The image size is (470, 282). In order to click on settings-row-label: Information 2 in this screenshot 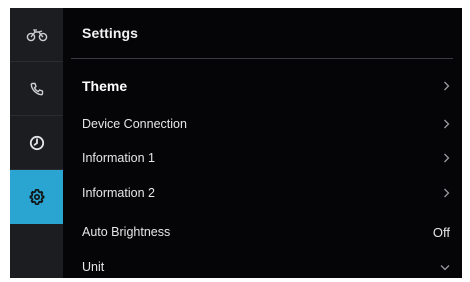, I will do `click(118, 193)`.